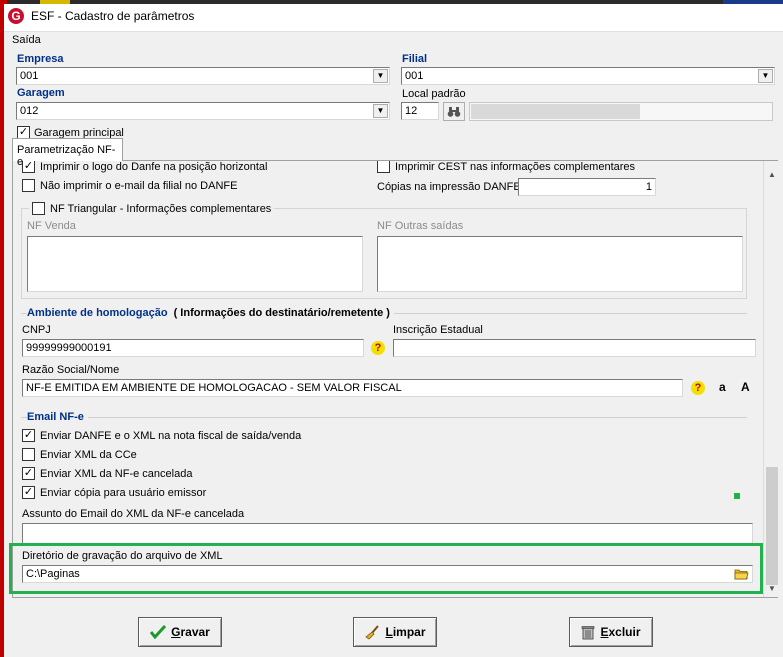 The height and width of the screenshot is (657, 783). I want to click on ie-label: Inscrição Estadual, so click(438, 330).